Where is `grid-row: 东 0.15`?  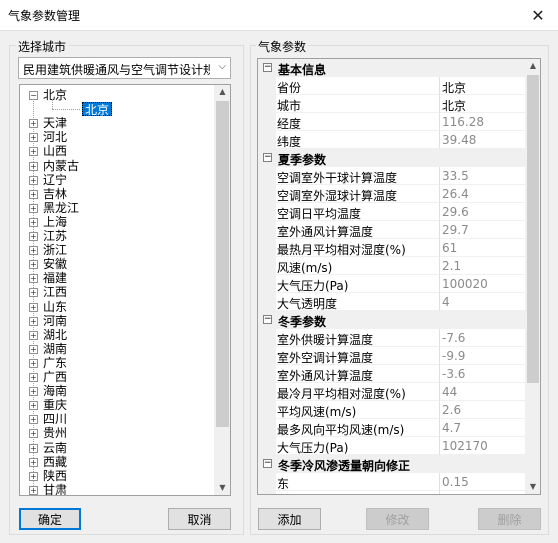
grid-row: 东 0.15 is located at coordinates (391, 482).